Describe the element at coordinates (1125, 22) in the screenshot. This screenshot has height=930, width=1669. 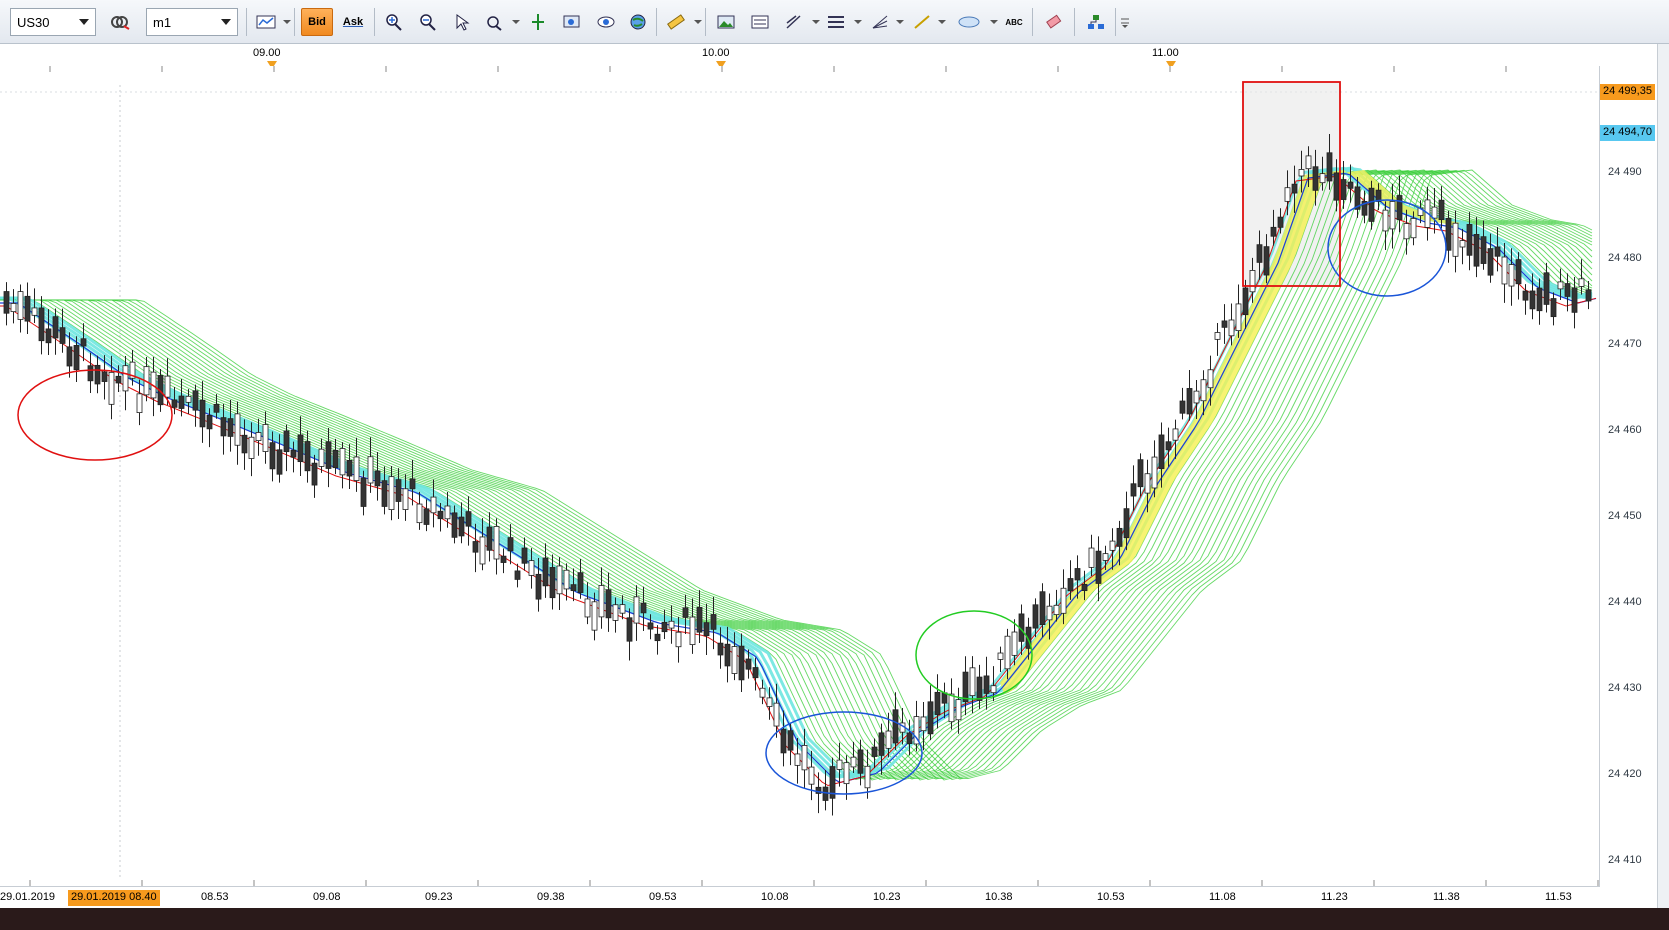
I see `toolbar-overflow-icon` at that location.